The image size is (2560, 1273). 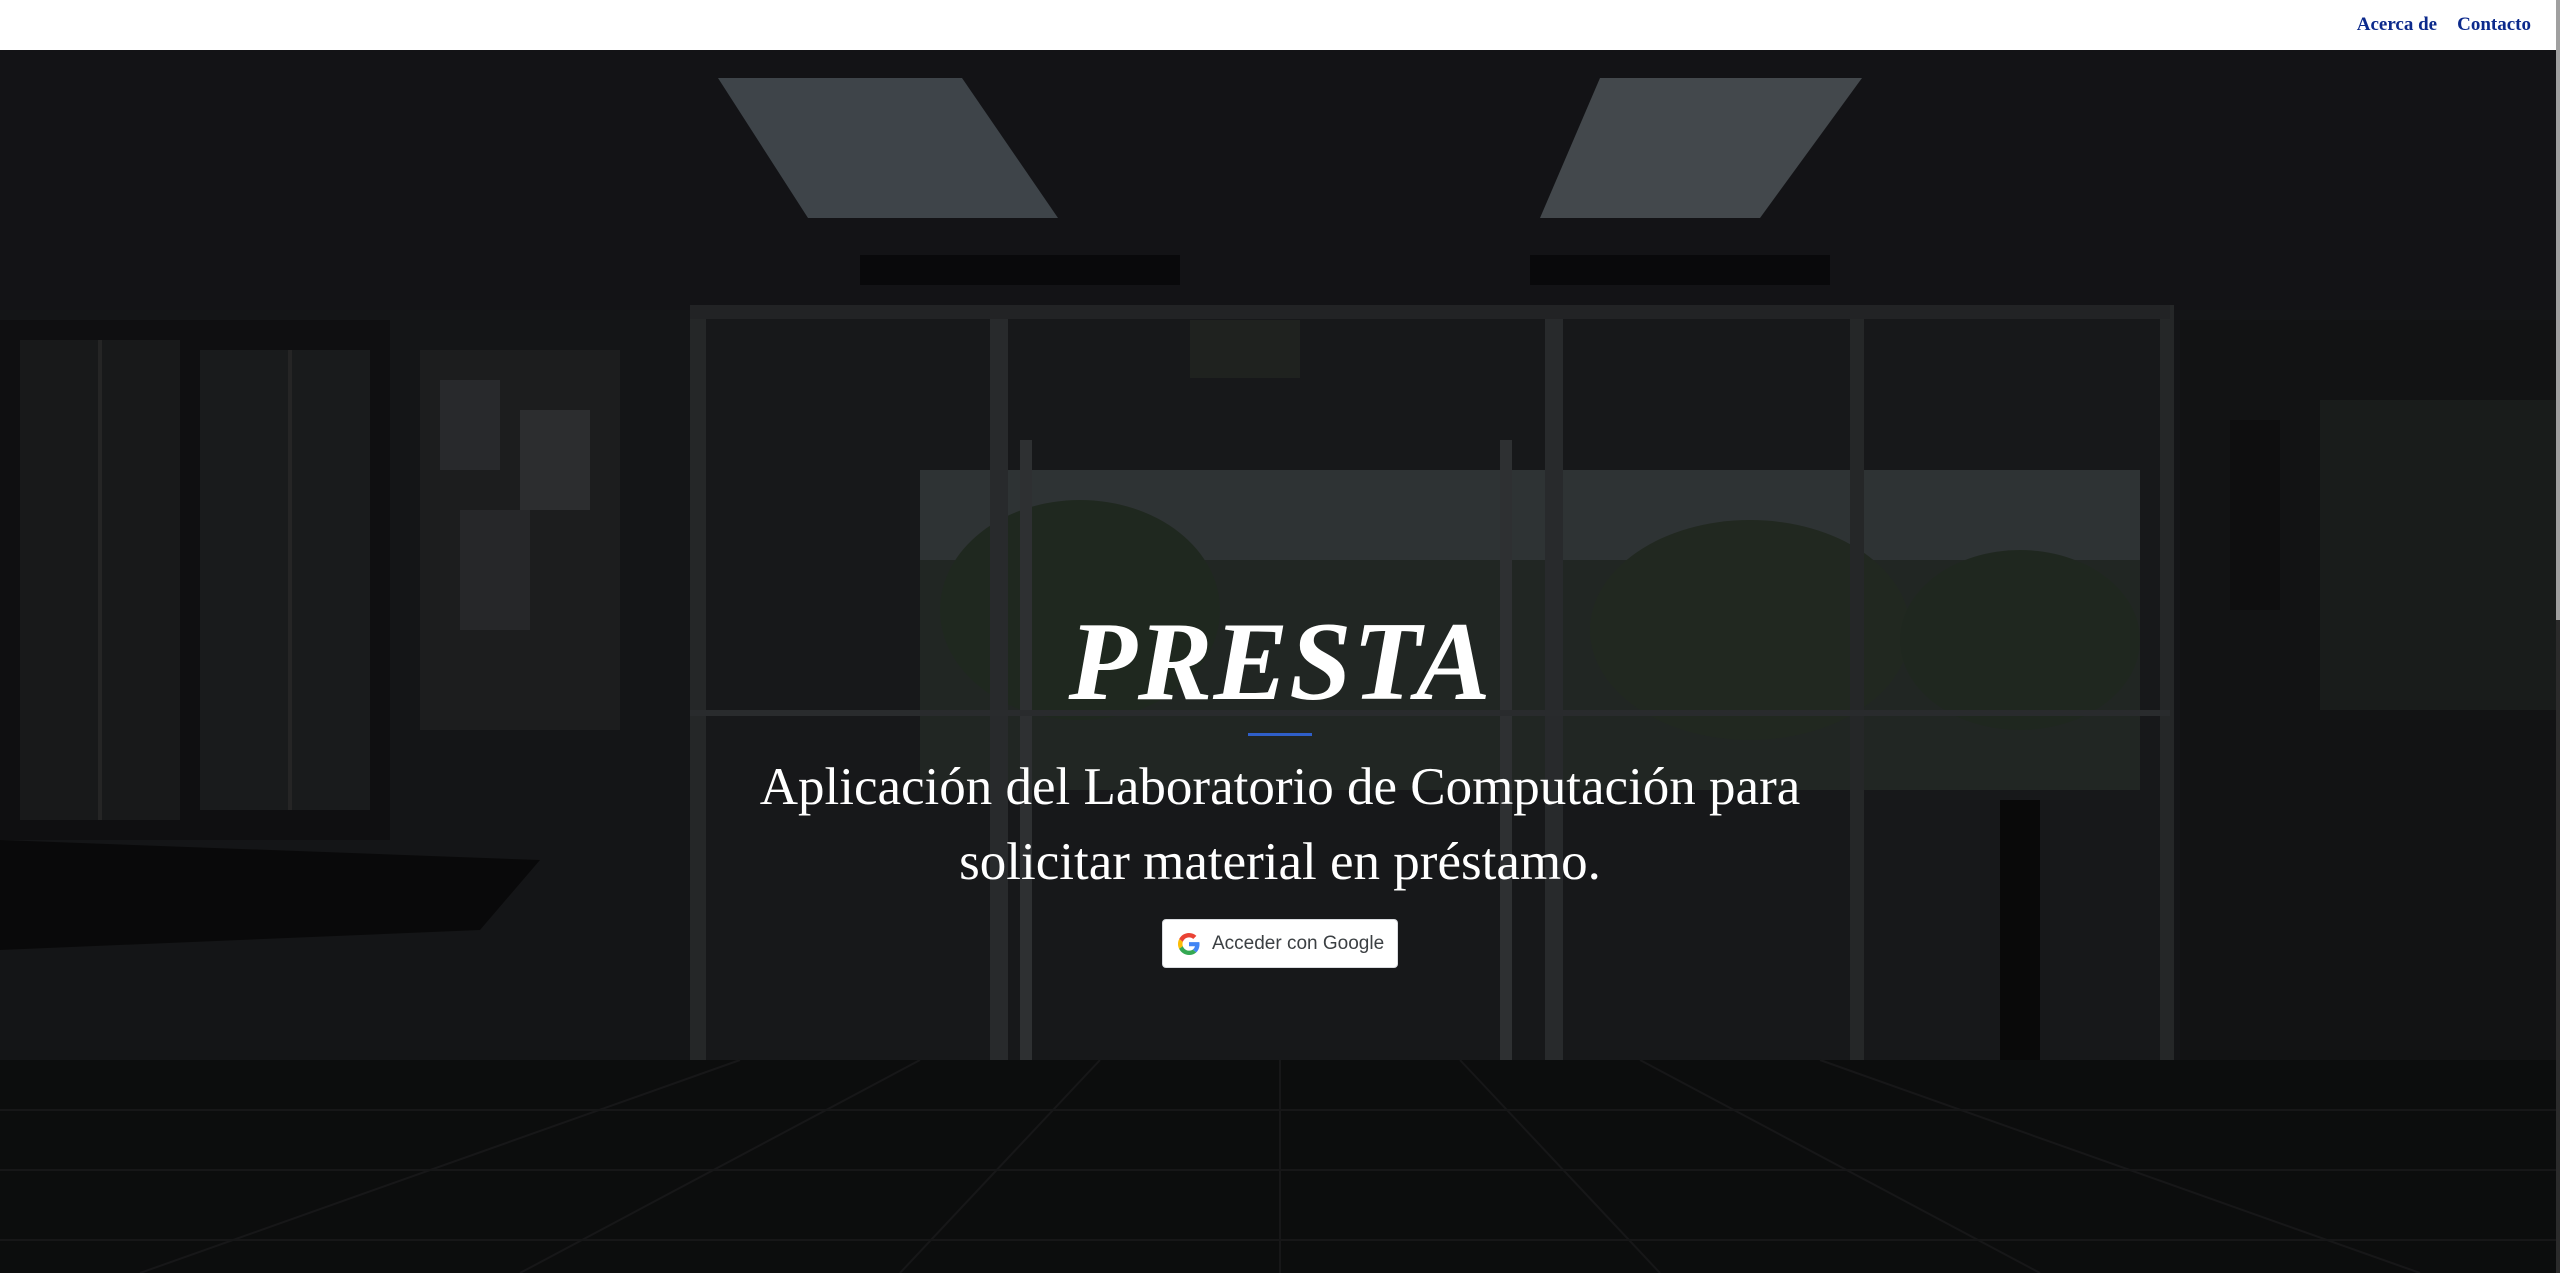 I want to click on nav-link-contact: Contacto, so click(x=2494, y=25).